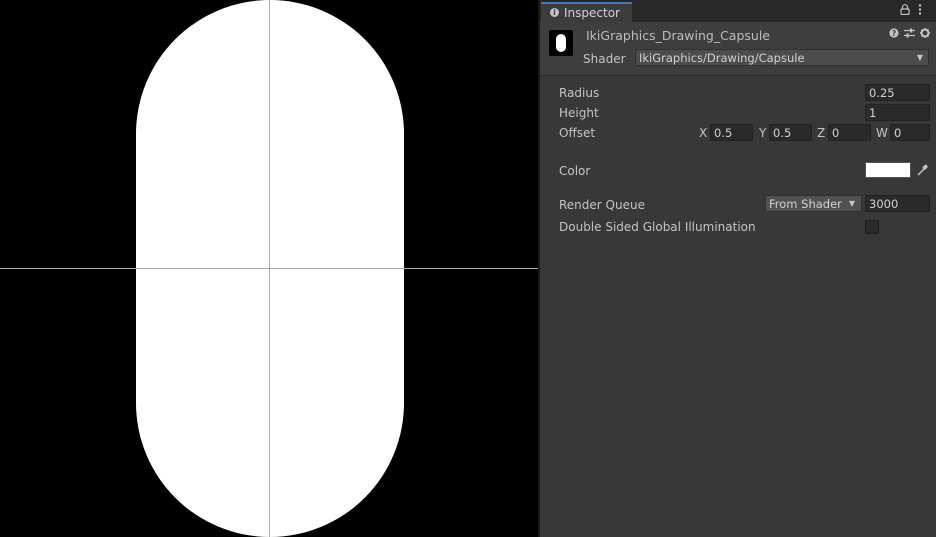 The width and height of the screenshot is (936, 537). Describe the element at coordinates (604, 59) in the screenshot. I see `shader-label: Shader` at that location.